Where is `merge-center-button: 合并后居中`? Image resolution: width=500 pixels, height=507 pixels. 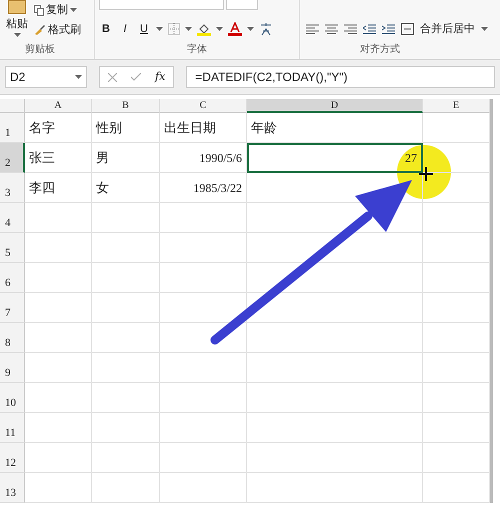 merge-center-button: 合并后居中 is located at coordinates (447, 29).